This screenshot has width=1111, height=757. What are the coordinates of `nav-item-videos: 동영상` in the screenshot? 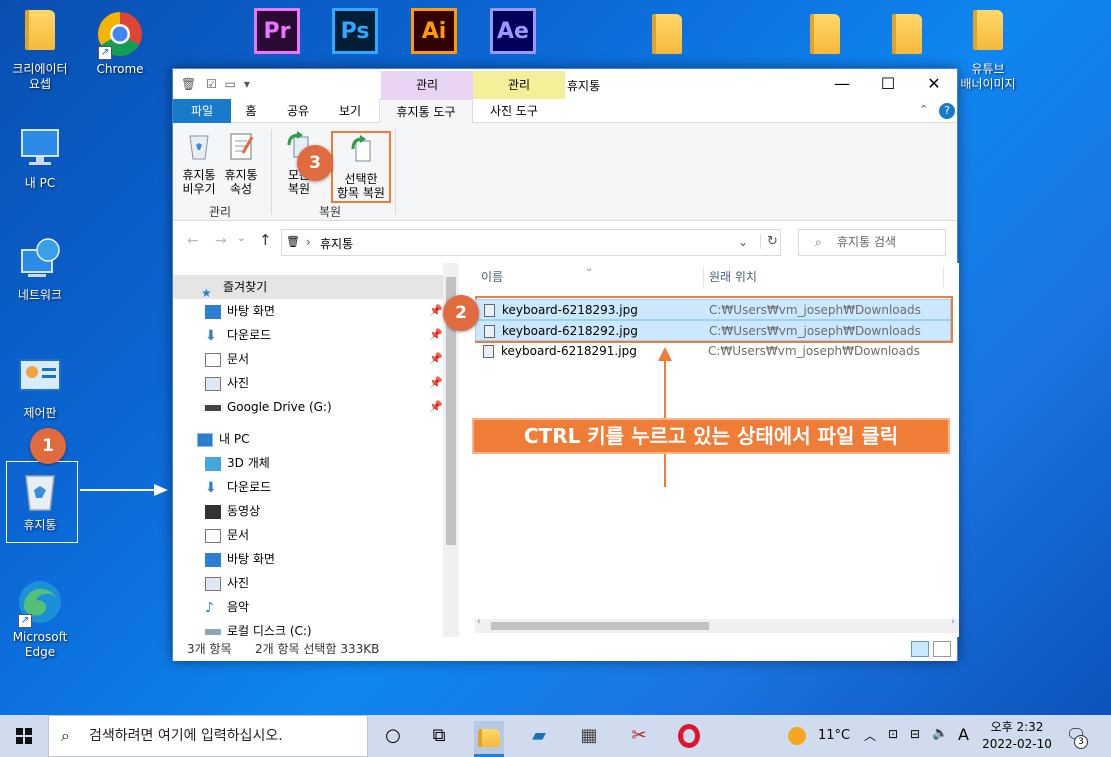 It's located at (308, 511).